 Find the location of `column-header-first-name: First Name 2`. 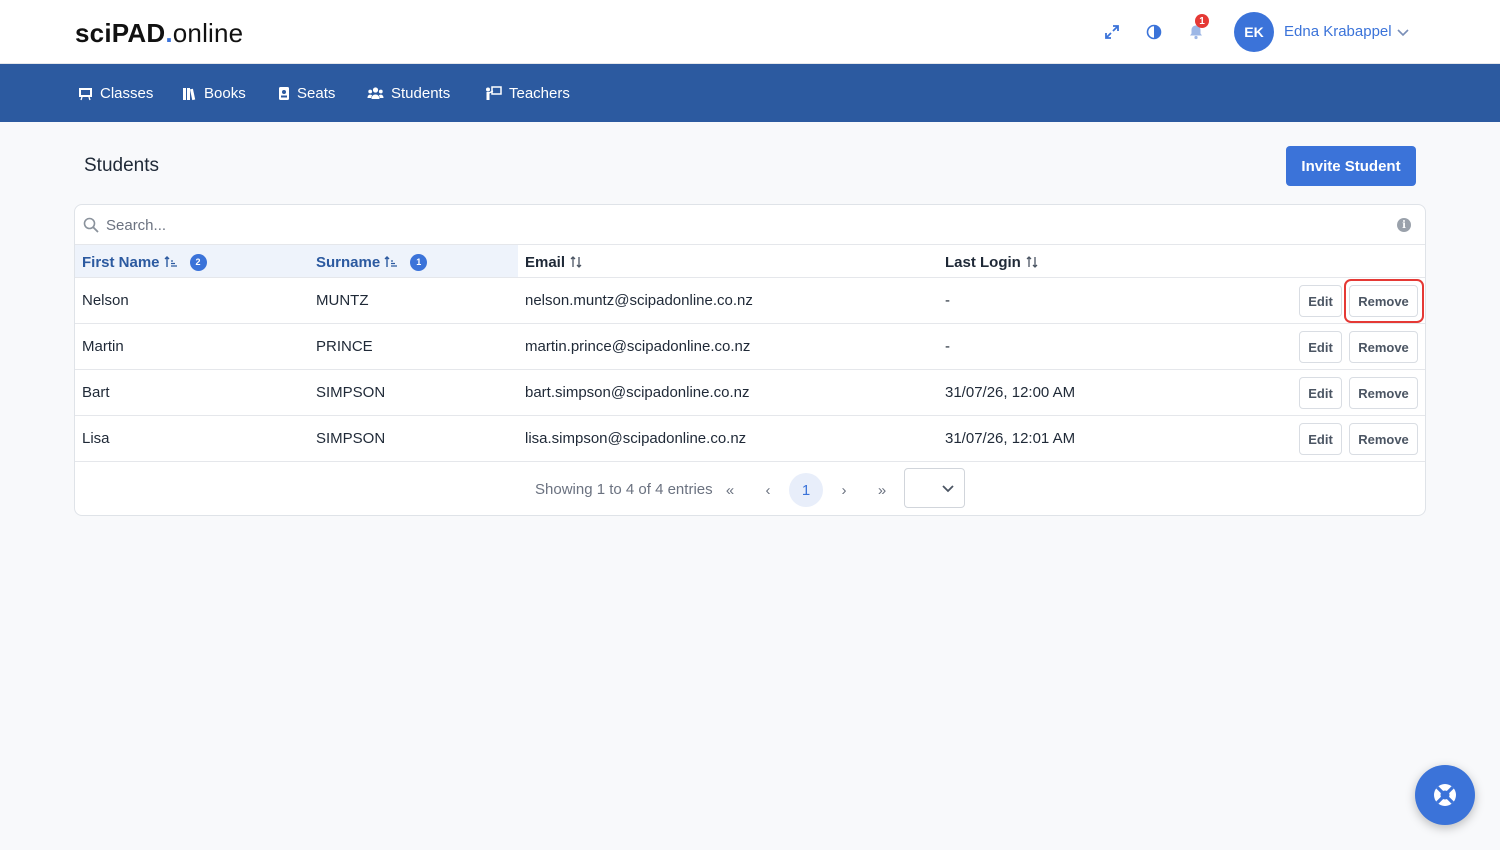

column-header-first-name: First Name 2 is located at coordinates (144, 262).